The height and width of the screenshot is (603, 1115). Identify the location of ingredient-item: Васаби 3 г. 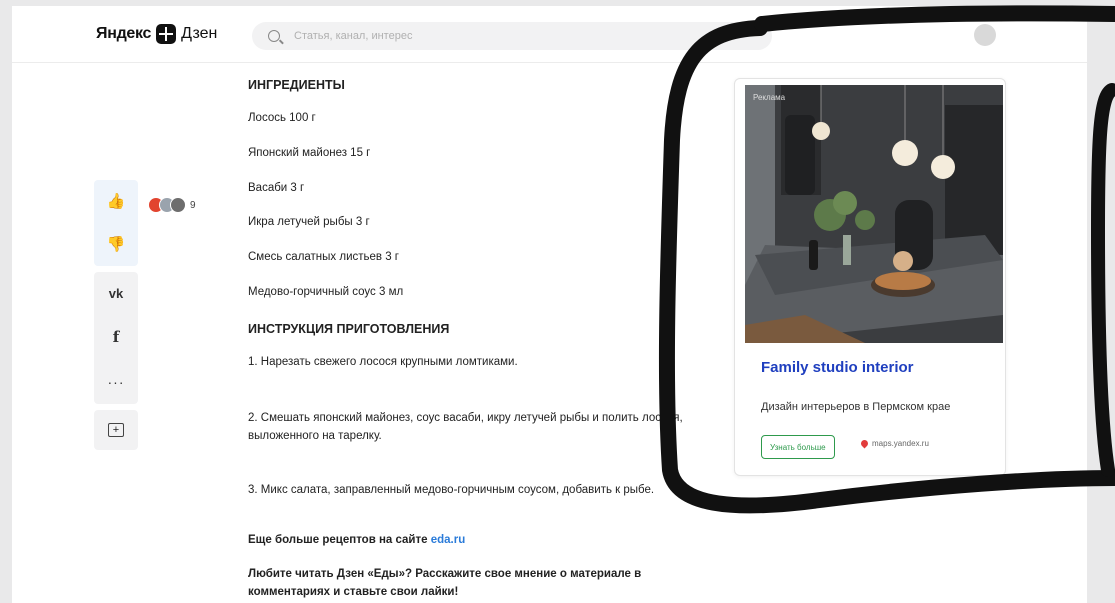
(276, 188).